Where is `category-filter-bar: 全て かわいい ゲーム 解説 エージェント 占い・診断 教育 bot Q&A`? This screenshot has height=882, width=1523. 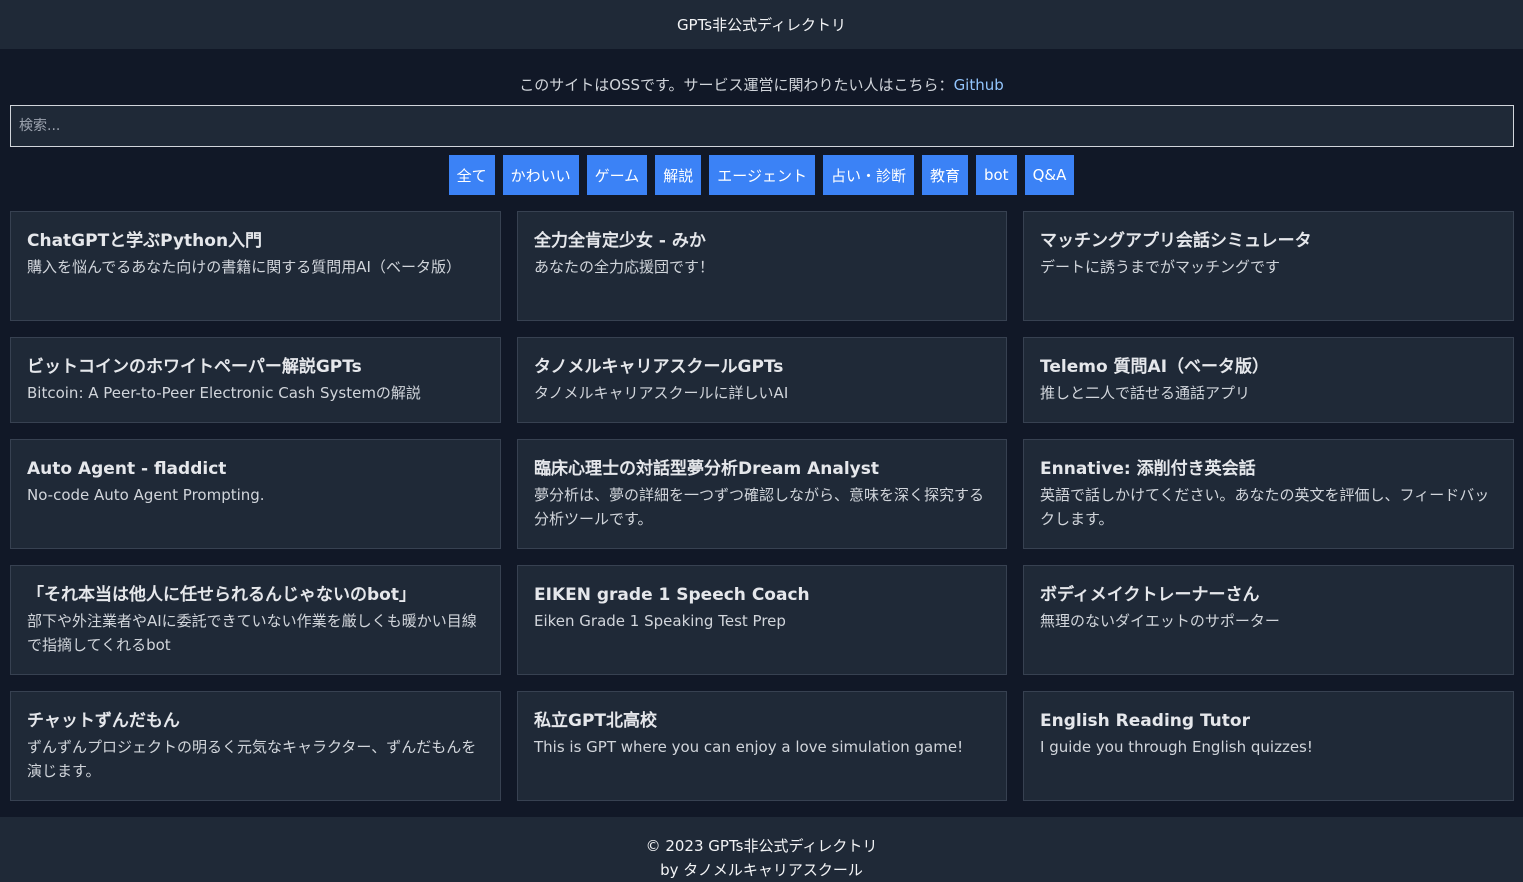
category-filter-bar: 全て かわいい ゲーム 解説 エージェント 占い・診断 教育 bot Q&A is located at coordinates (761, 175).